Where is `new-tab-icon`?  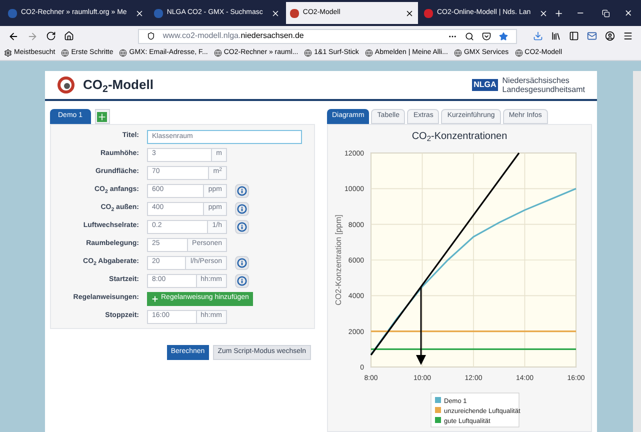 new-tab-icon is located at coordinates (559, 13).